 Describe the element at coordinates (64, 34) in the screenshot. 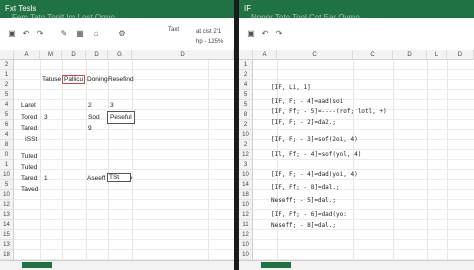

I see `paste-icon: ✎` at that location.